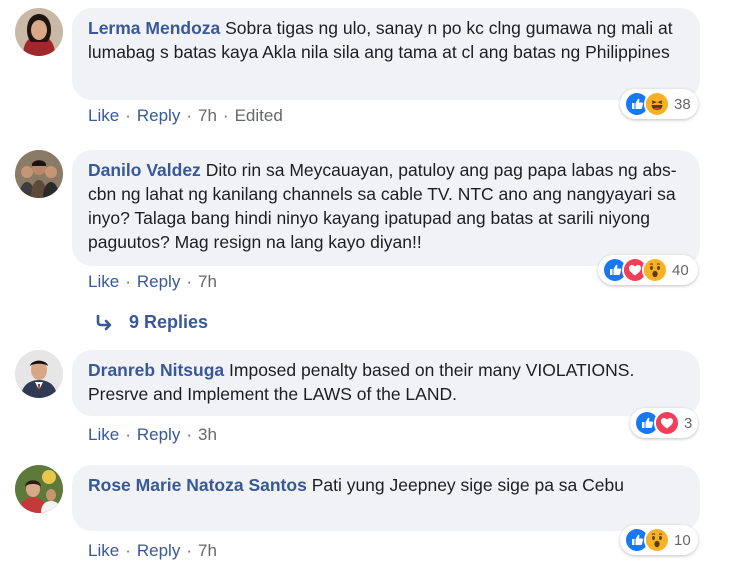  I want to click on reaction-count: 10, so click(682, 540).